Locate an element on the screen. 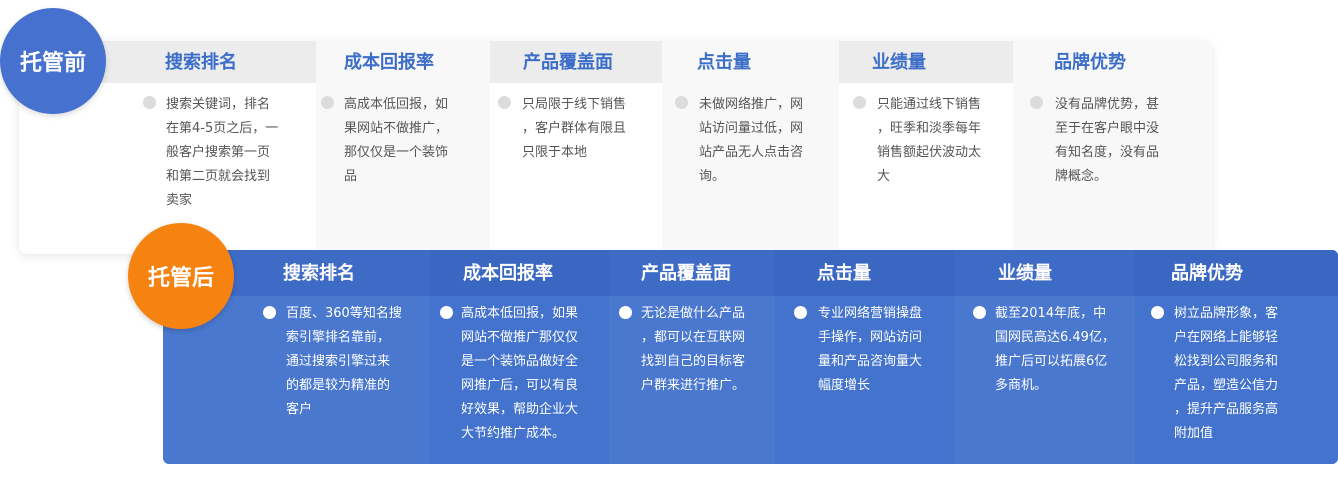 The width and height of the screenshot is (1338, 481). before-col-title: 品牌优势 is located at coordinates (1090, 62).